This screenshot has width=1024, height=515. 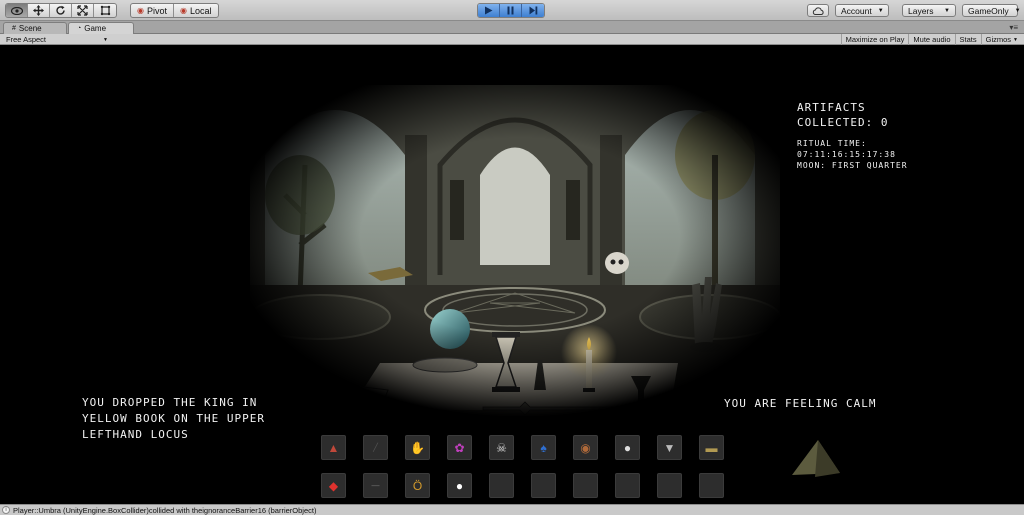 I want to click on step-button, so click(x=533, y=10).